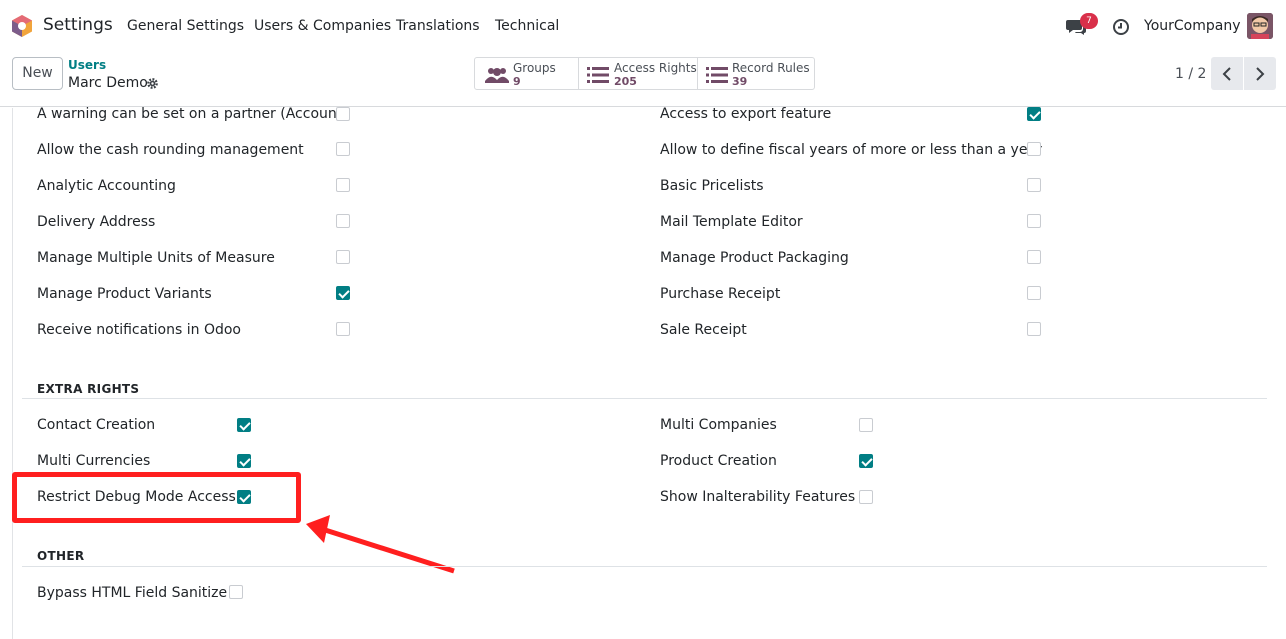 The height and width of the screenshot is (639, 1286). I want to click on checkbox-inalterability-features, so click(866, 497).